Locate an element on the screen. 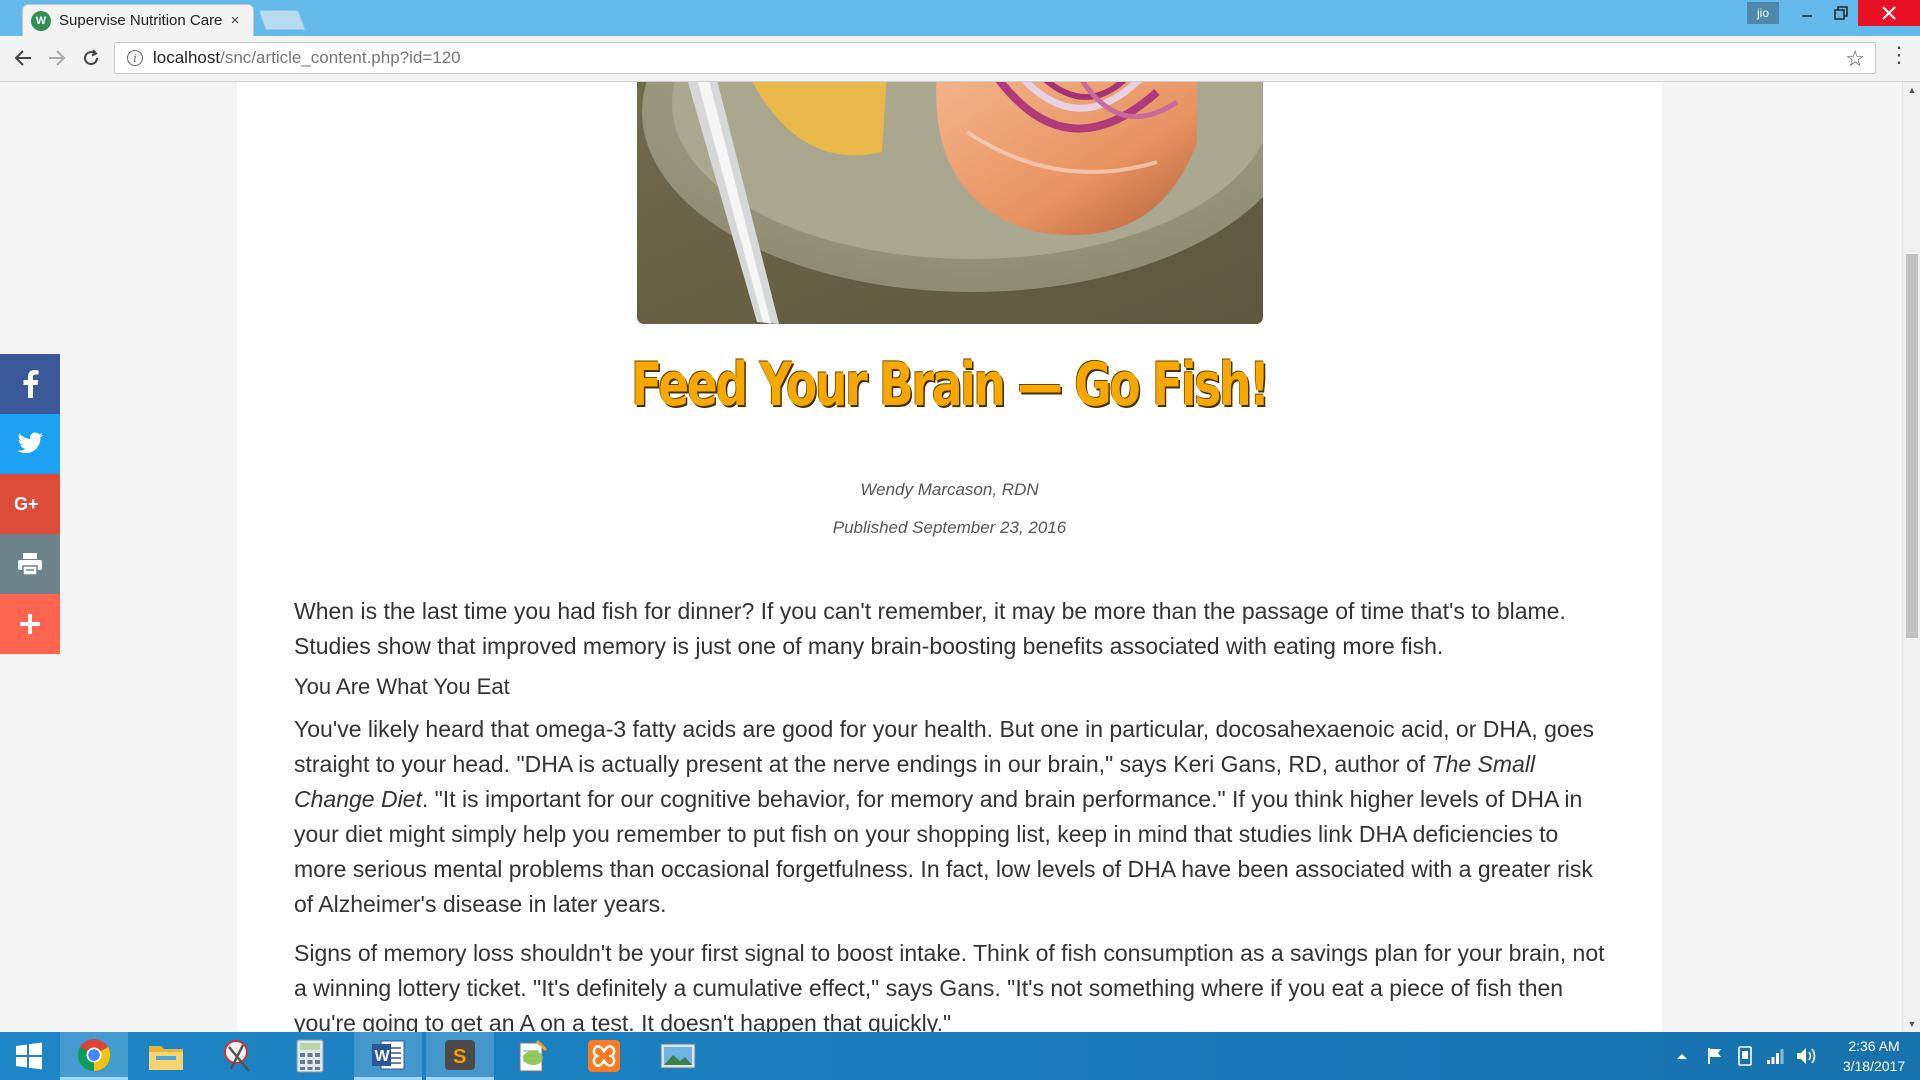  windows-taskbar: W S 2:36 AM 3/18/2017 is located at coordinates (960, 1056).